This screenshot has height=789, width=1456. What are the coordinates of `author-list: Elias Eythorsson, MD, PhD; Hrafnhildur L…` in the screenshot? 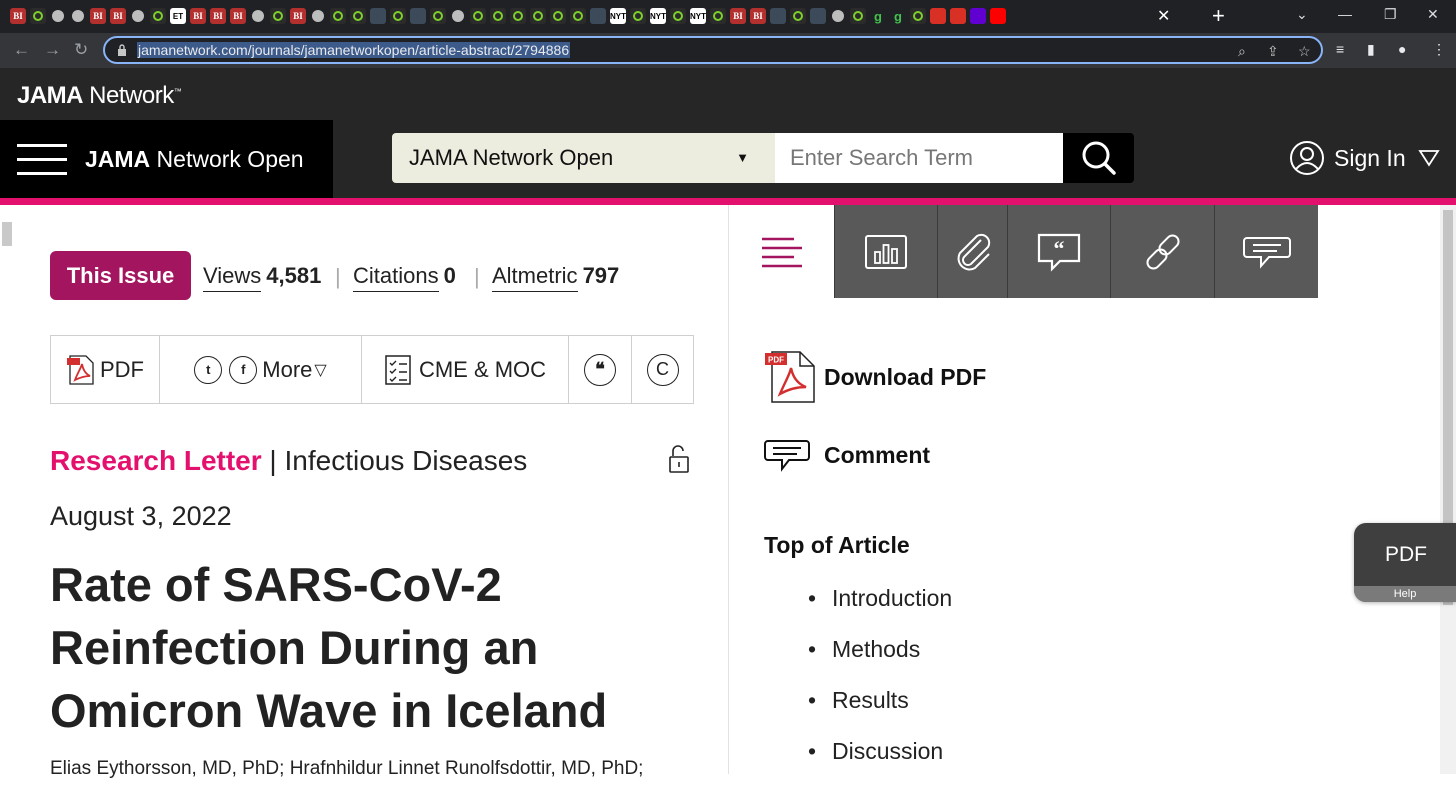 It's located at (346, 769).